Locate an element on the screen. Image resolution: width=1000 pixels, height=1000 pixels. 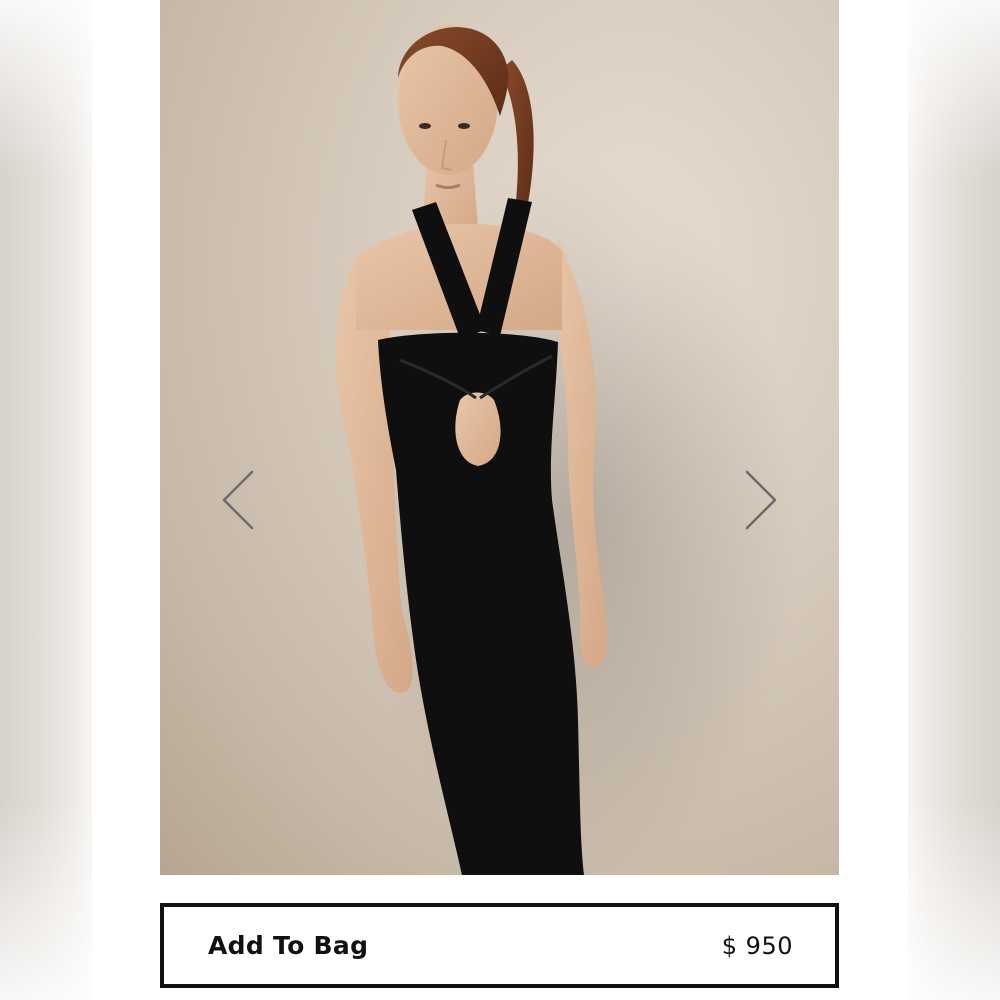
carousel-next-button is located at coordinates (761, 500).